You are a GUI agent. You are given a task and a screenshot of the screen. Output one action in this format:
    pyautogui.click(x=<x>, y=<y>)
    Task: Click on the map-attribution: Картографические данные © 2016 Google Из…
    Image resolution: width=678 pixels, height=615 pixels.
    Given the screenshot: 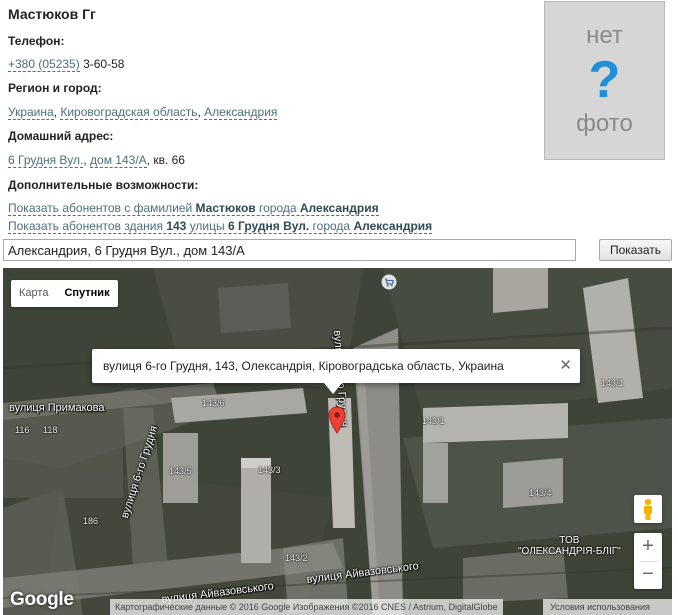 What is the action you would take?
    pyautogui.click(x=306, y=607)
    